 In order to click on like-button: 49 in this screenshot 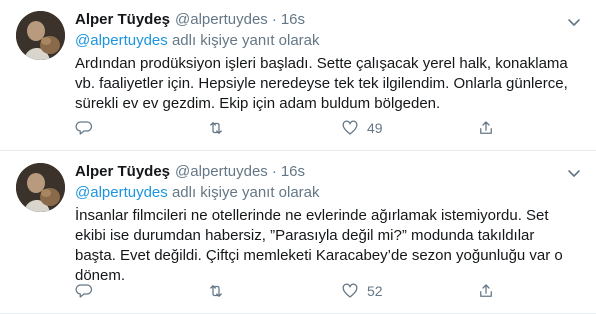, I will do `click(362, 128)`.